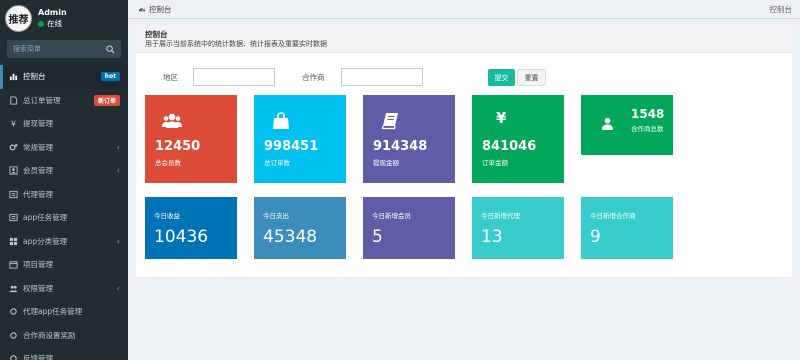  I want to click on card-value: 12450, so click(178, 146).